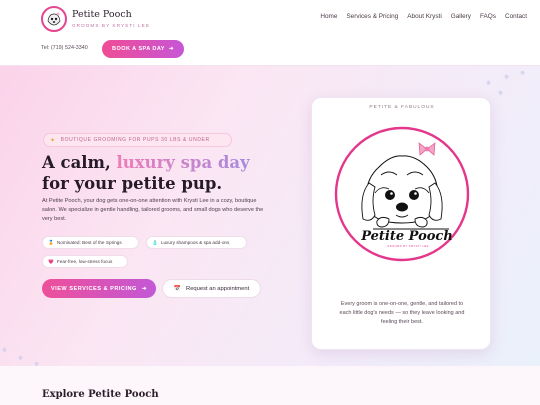 Image resolution: width=540 pixels, height=405 pixels. What do you see at coordinates (183, 162) in the screenshot?
I see `headline-accent: luxury spa day` at bounding box center [183, 162].